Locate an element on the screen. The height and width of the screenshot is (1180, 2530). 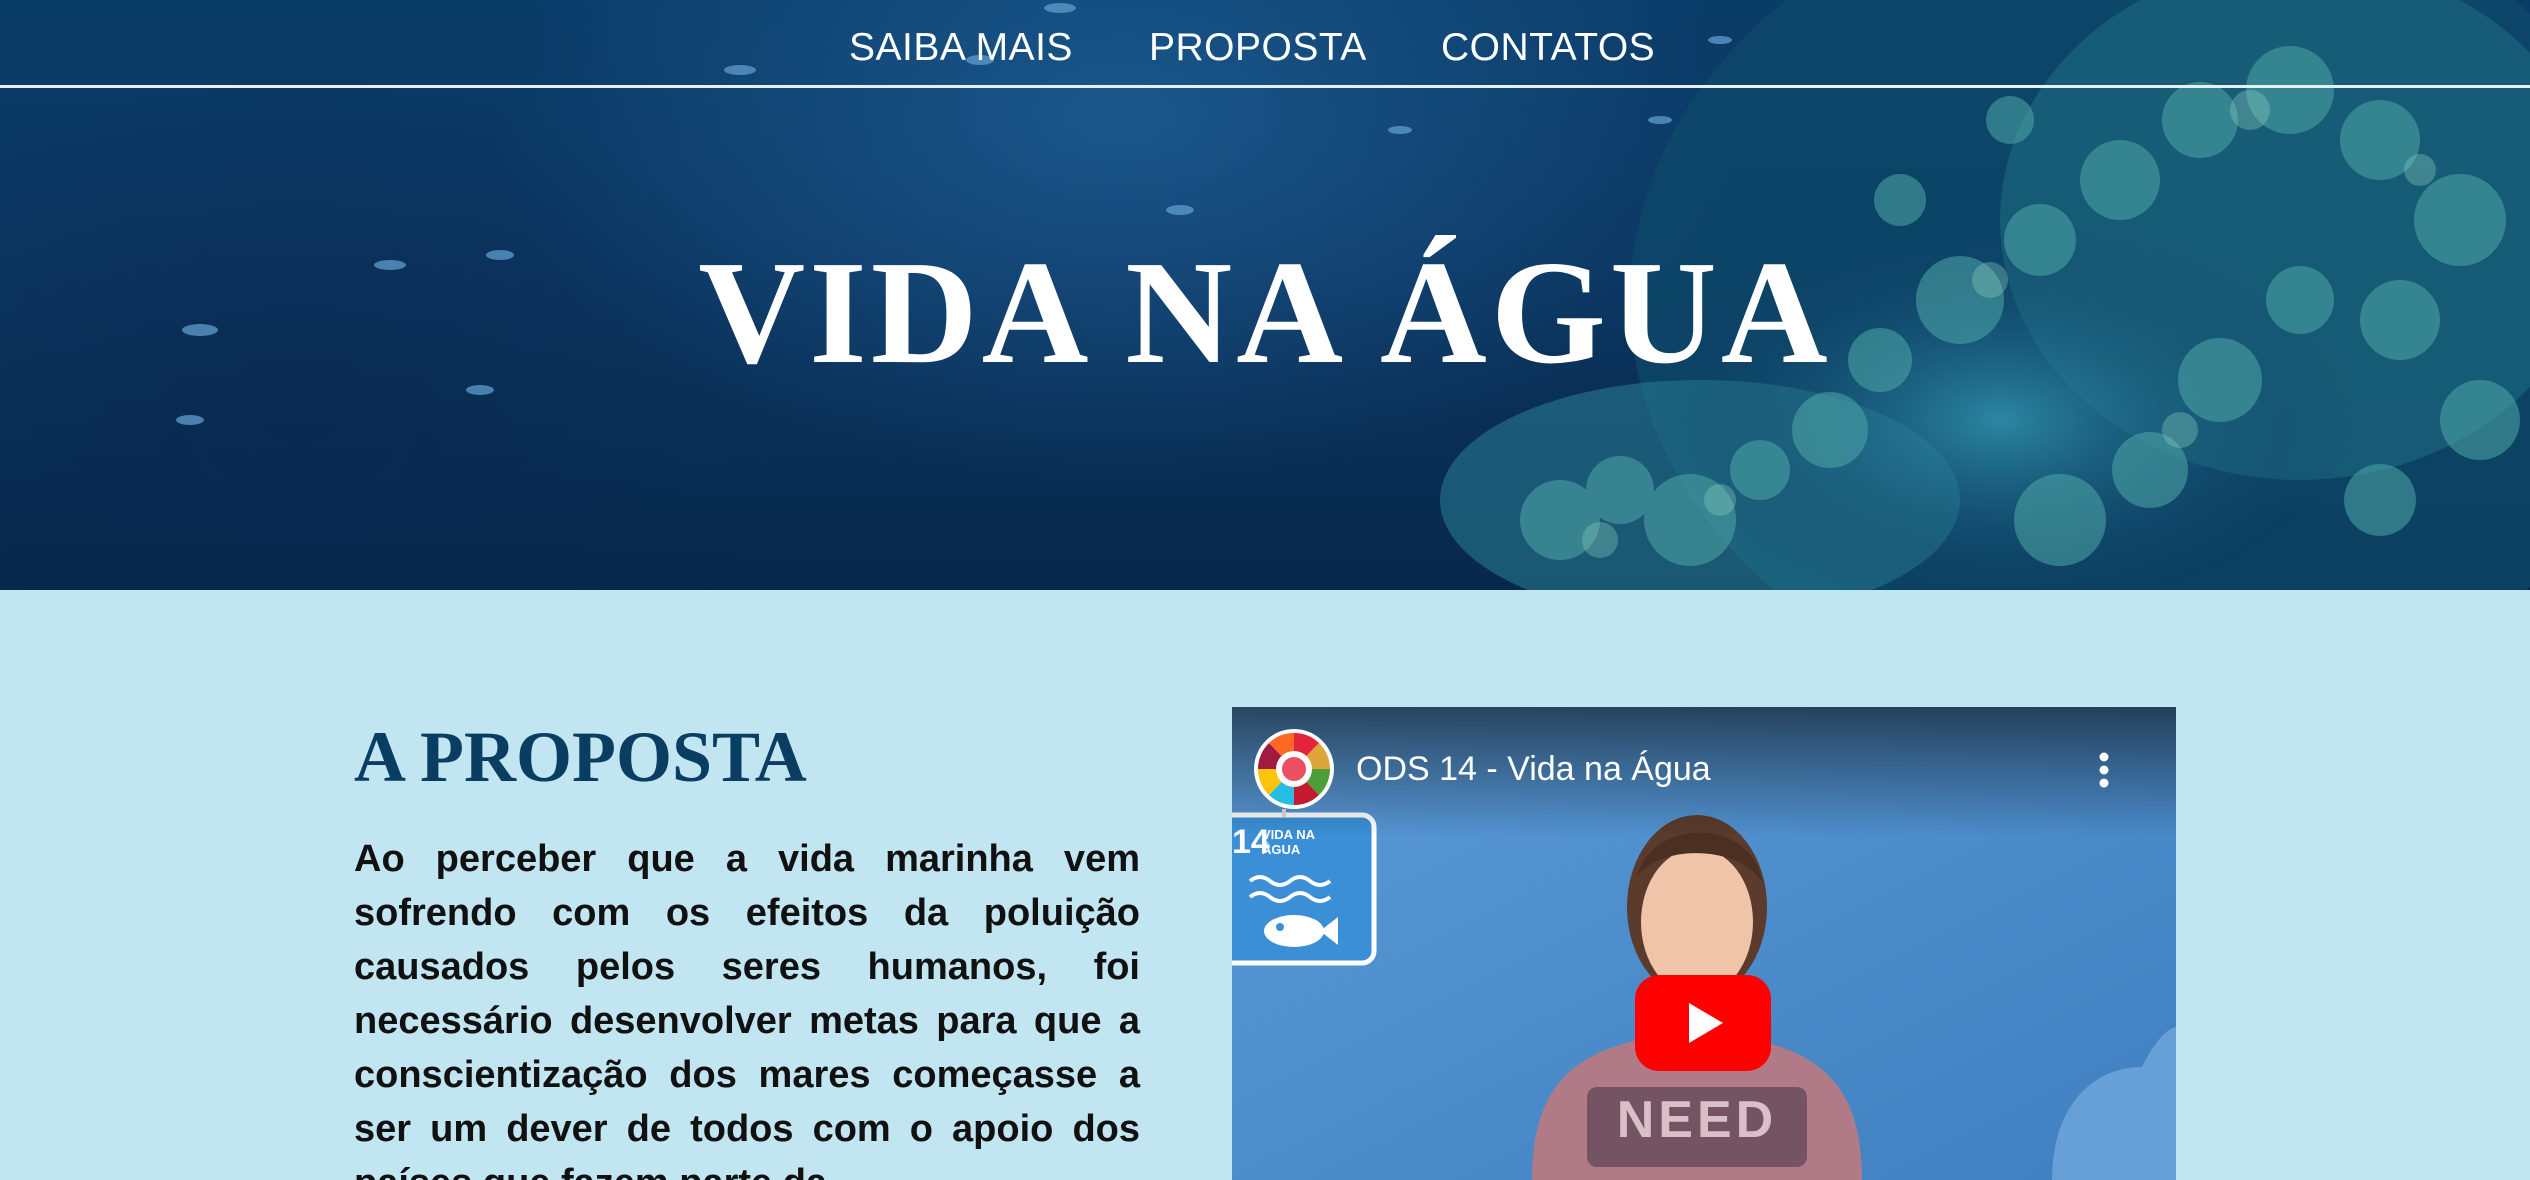
ods-logo-icon is located at coordinates (1294, 769).